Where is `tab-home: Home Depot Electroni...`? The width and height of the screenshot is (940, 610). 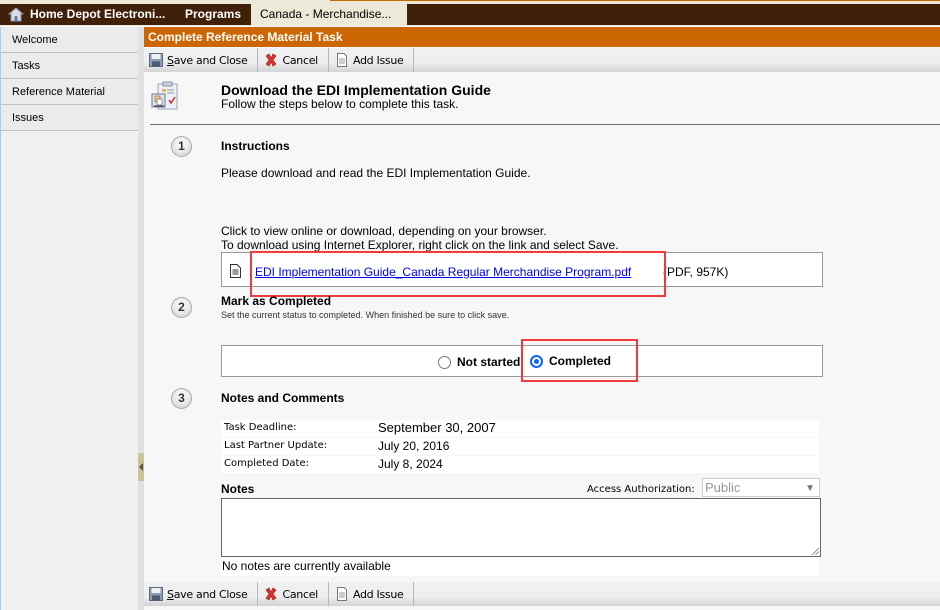 tab-home: Home Depot Electroni... is located at coordinates (86, 14).